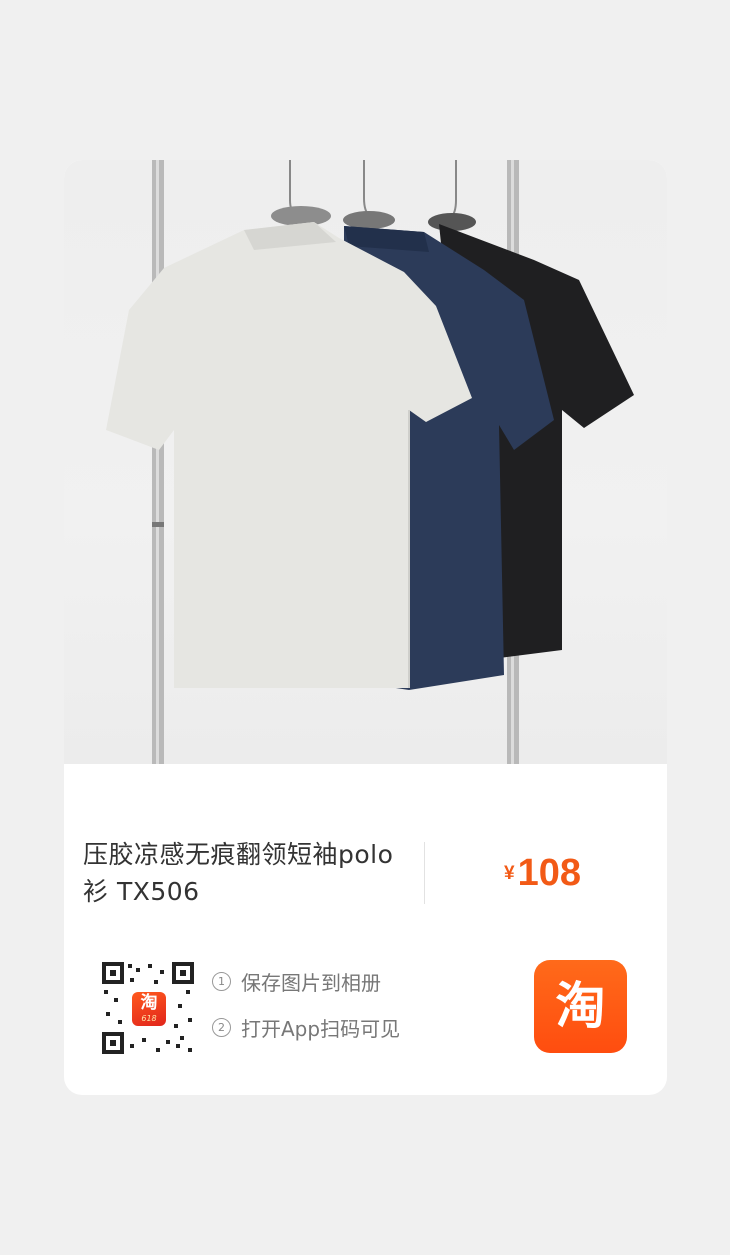 Image resolution: width=730 pixels, height=1255 pixels. I want to click on step-number-icon: 2, so click(221, 1027).